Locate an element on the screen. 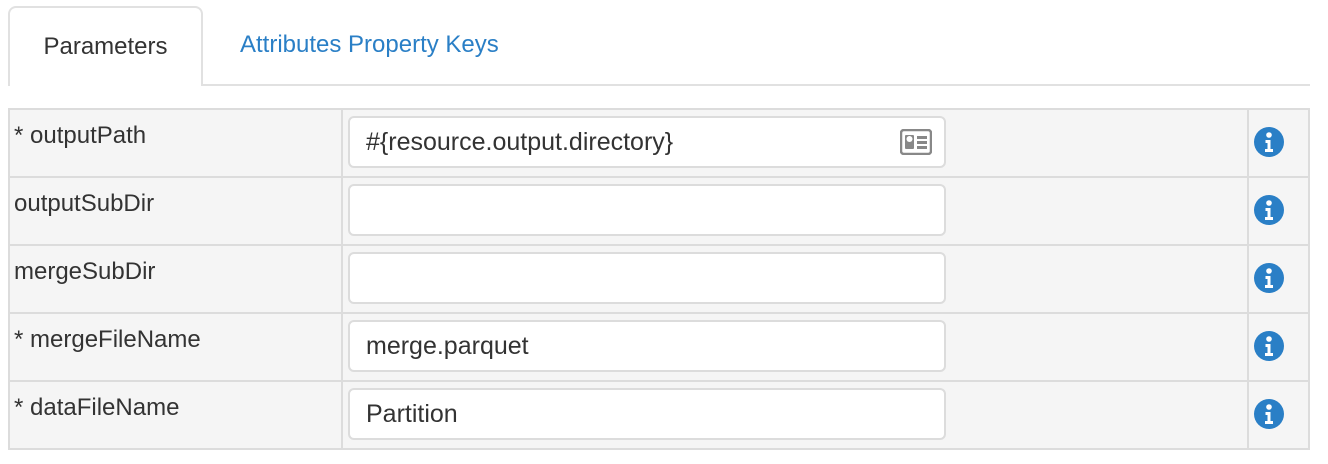  outputpath-input: #{resource.output.directory} is located at coordinates (647, 142).